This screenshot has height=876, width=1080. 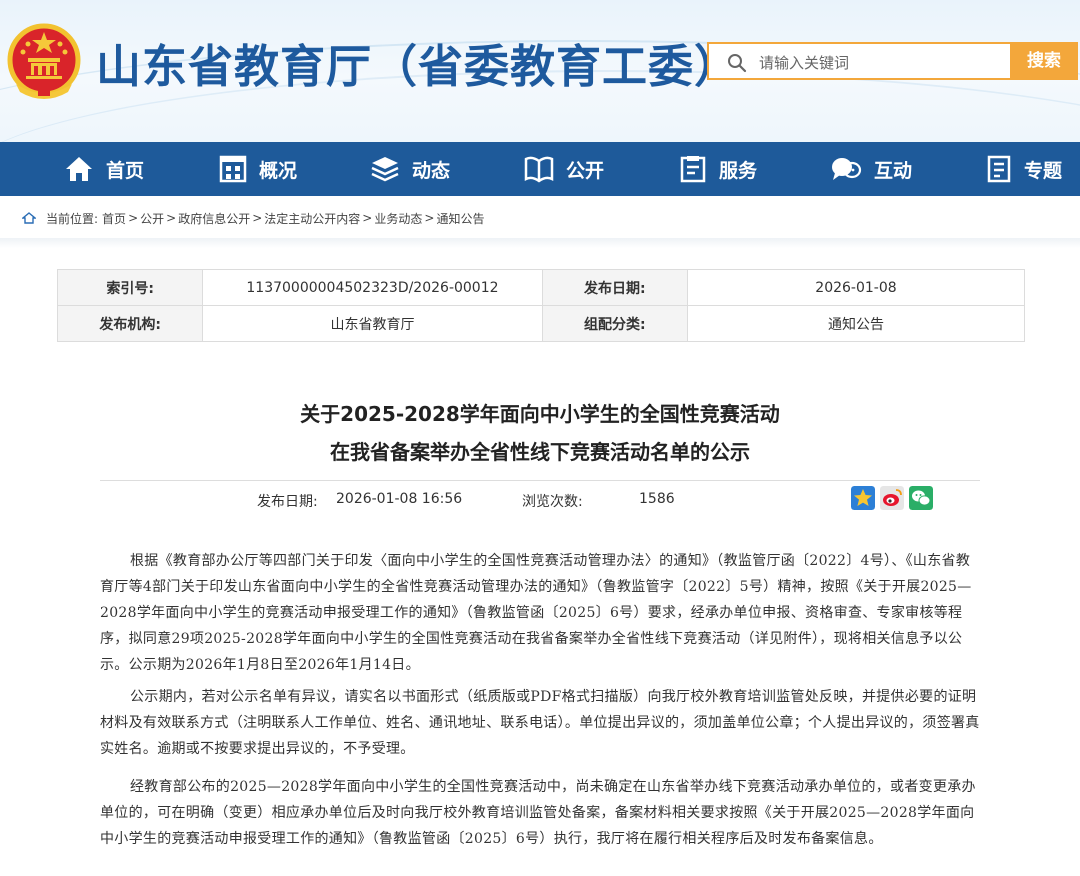 What do you see at coordinates (130, 287) in the screenshot?
I see `index-label: 索引号:` at bounding box center [130, 287].